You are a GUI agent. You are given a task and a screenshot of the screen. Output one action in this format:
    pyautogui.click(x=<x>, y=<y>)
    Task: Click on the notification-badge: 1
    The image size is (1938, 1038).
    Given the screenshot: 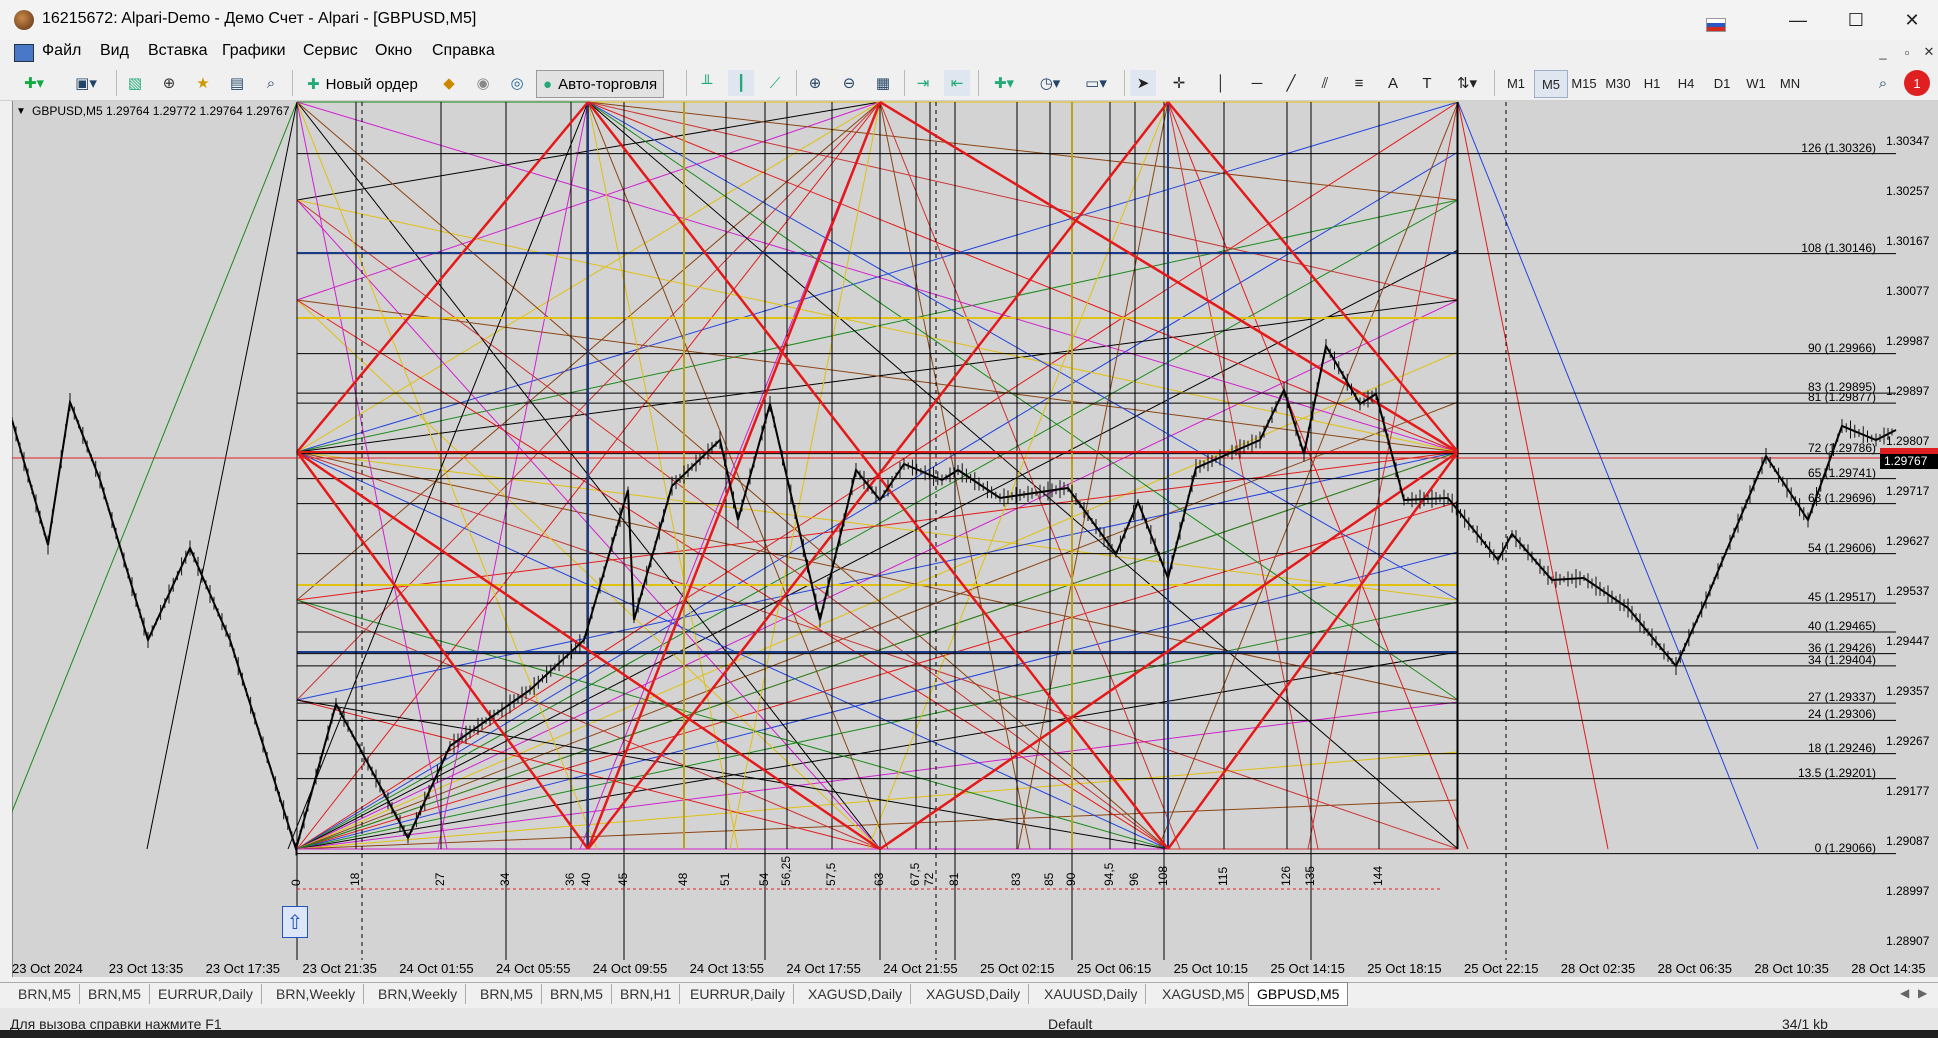 What is the action you would take?
    pyautogui.click(x=1917, y=83)
    